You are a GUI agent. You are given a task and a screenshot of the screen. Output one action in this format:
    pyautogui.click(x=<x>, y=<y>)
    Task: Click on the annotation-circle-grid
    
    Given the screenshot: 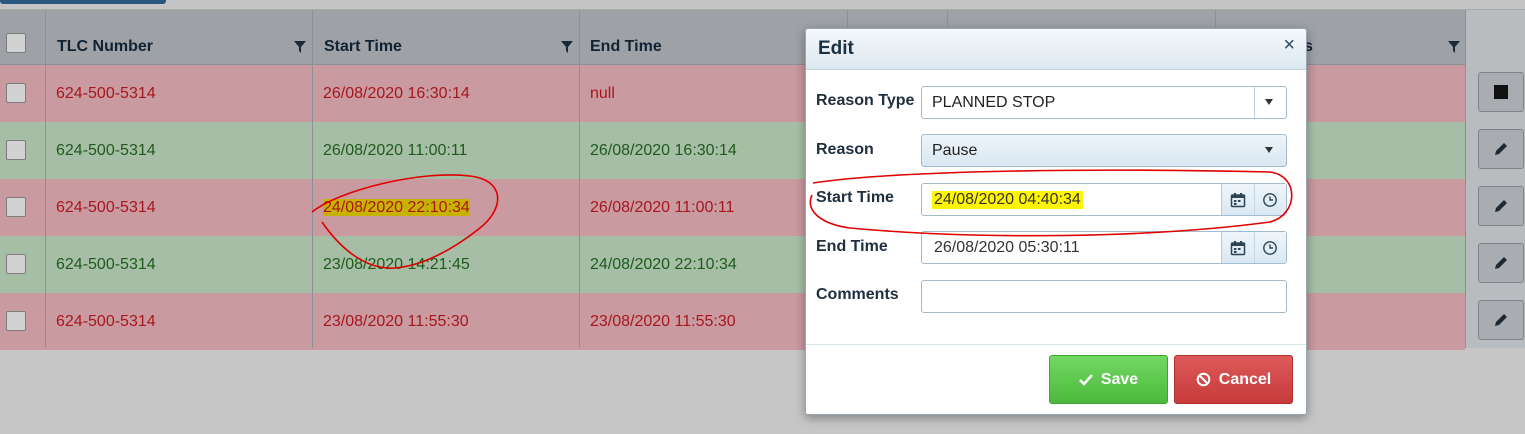 What is the action you would take?
    pyautogui.click(x=405, y=221)
    